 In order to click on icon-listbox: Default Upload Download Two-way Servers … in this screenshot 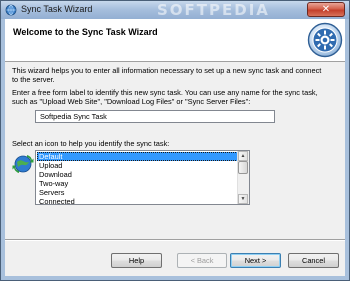, I will do `click(142, 177)`.